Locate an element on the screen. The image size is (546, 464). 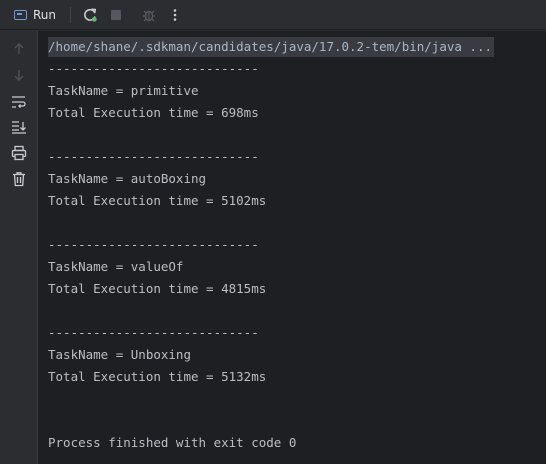
run-tab-label: Run is located at coordinates (45, 15).